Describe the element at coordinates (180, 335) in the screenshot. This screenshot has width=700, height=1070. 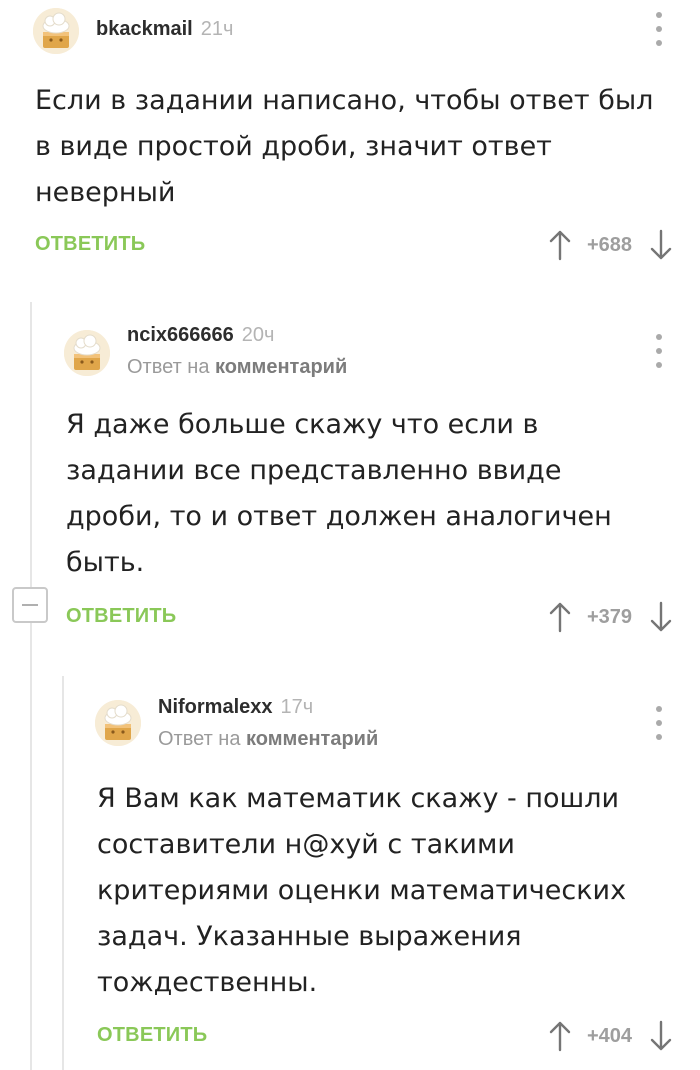
I see `username: ncix666666` at that location.